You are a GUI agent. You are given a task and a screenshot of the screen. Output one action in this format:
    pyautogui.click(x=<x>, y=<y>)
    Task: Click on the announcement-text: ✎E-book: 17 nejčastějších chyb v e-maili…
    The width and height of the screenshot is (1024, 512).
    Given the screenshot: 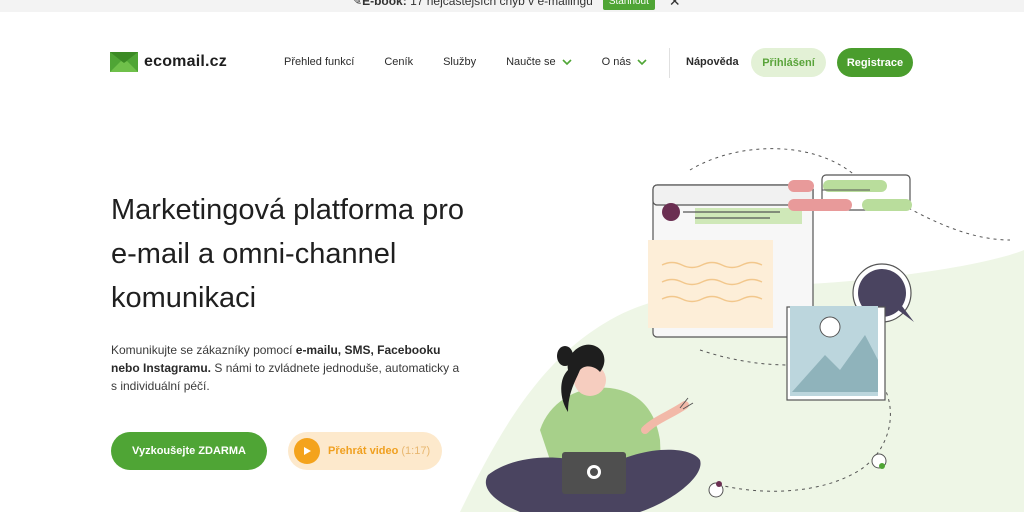 What is the action you would take?
    pyautogui.click(x=472, y=4)
    